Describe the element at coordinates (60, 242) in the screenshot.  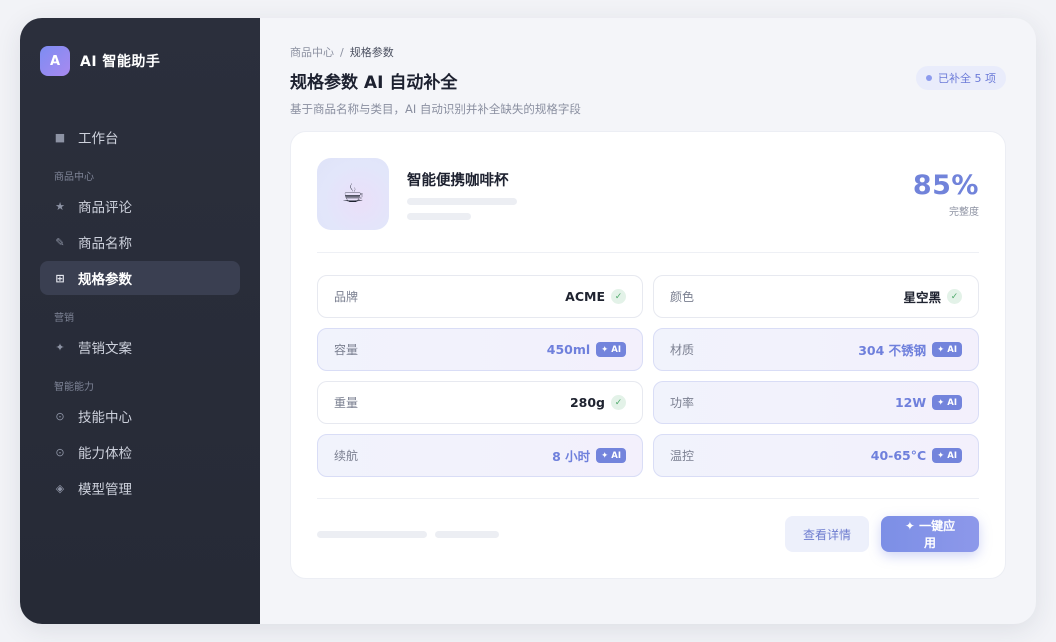
I see `pencil-icon: ✎` at that location.